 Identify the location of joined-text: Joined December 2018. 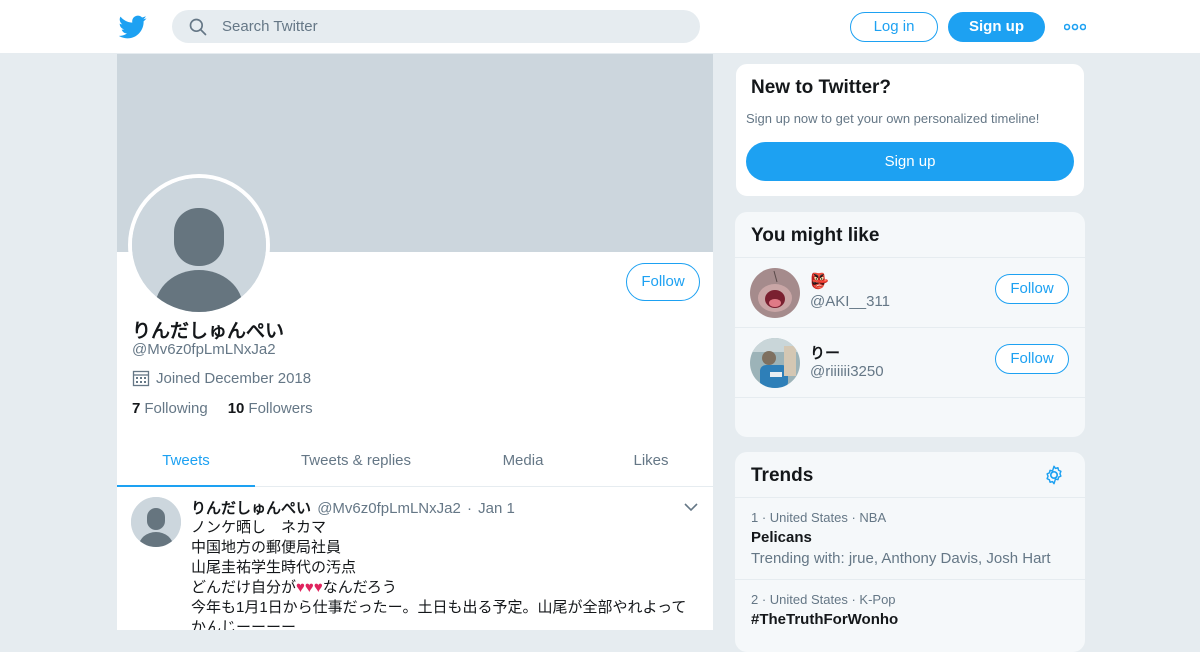
(234, 378).